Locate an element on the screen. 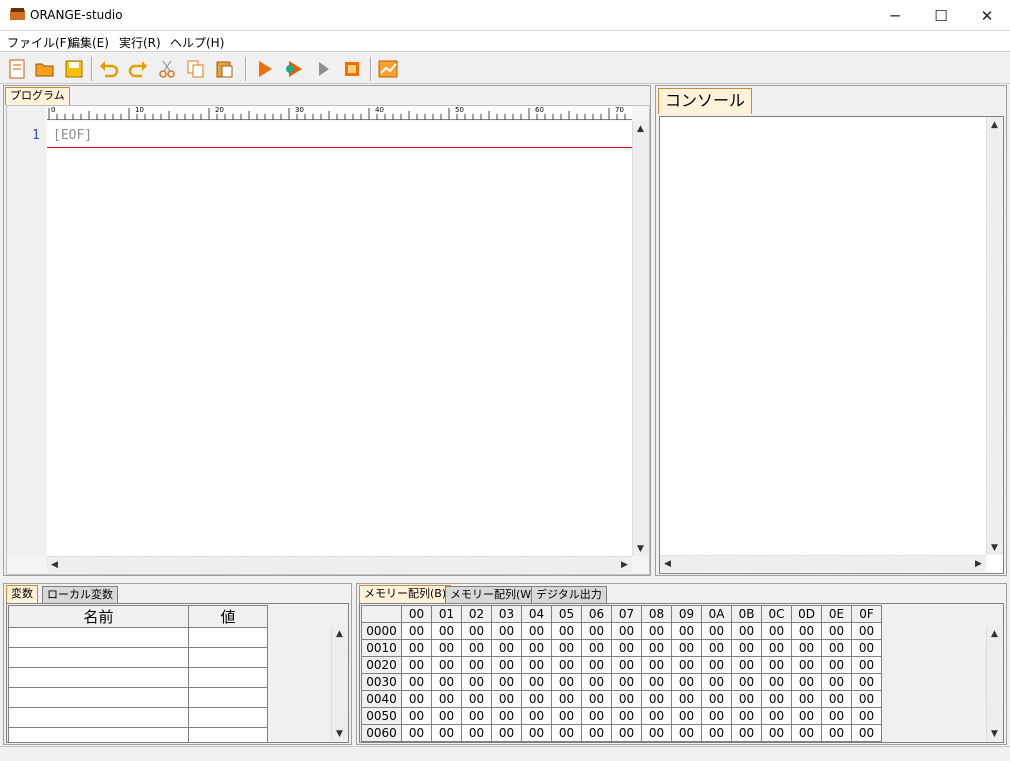  table-row: 0050 00 00 00 00 00 00 00 00 00 00 00 00 00 00 00 00 is located at coordinates (621, 716).